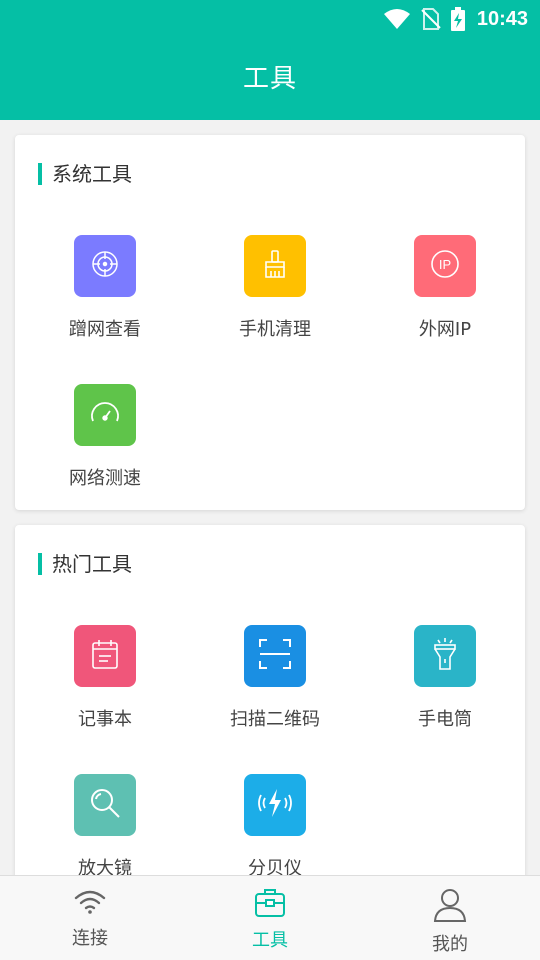 This screenshot has width=540, height=960. Describe the element at coordinates (445, 329) in the screenshot. I see `tool-label: 外网IP` at that location.